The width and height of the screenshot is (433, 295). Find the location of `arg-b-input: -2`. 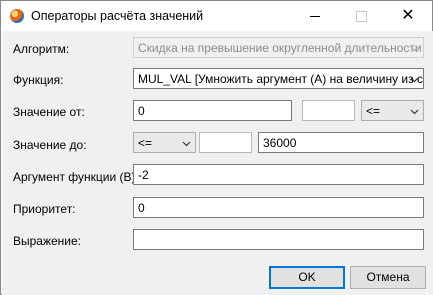

arg-b-input: -2 is located at coordinates (278, 174).